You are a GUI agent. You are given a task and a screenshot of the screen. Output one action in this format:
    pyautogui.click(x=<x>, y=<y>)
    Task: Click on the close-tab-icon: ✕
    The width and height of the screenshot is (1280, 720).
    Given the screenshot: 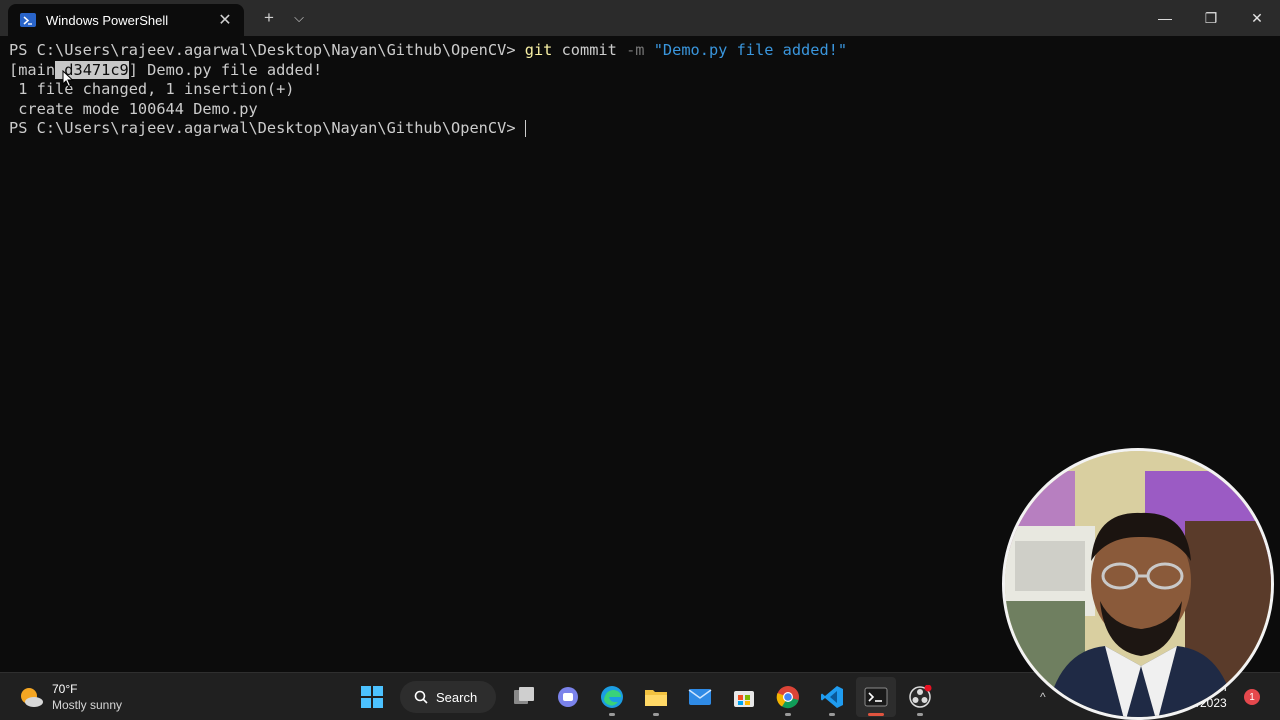 What is the action you would take?
    pyautogui.click(x=225, y=20)
    